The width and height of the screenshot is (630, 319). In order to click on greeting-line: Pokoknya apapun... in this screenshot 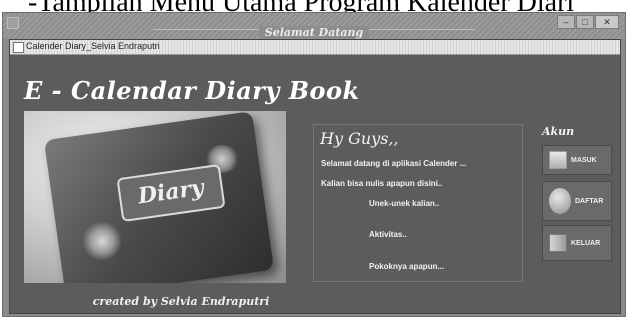, I will do `click(407, 266)`.